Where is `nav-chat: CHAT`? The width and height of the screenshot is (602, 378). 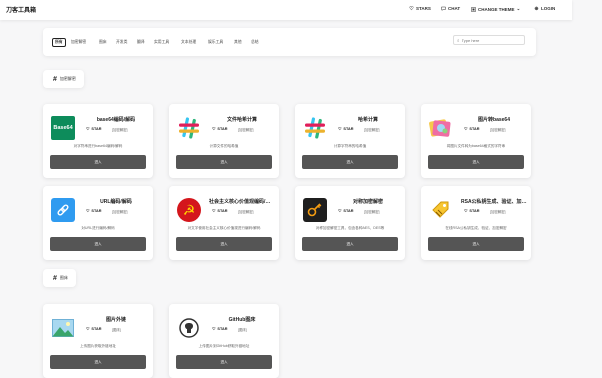
nav-chat: CHAT is located at coordinates (450, 8).